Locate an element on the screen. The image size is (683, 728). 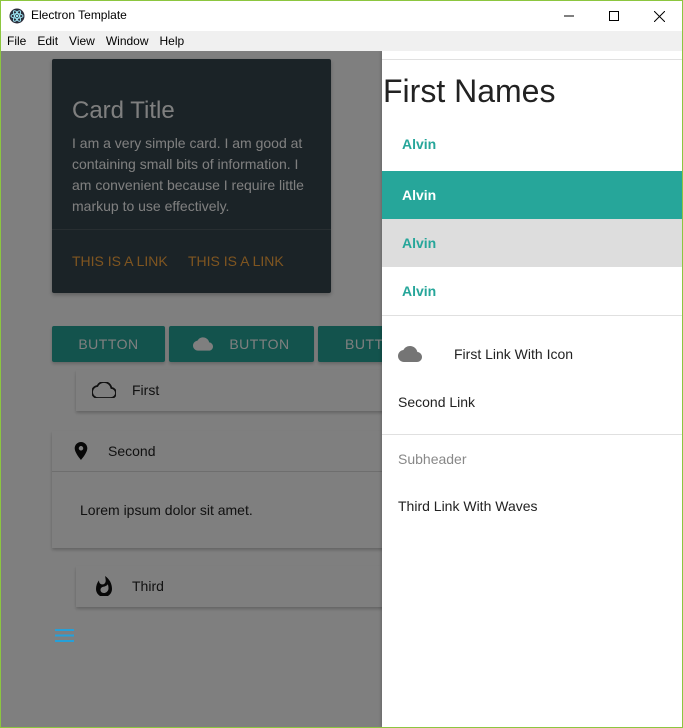
side-nav-top-divider is located at coordinates (532, 59).